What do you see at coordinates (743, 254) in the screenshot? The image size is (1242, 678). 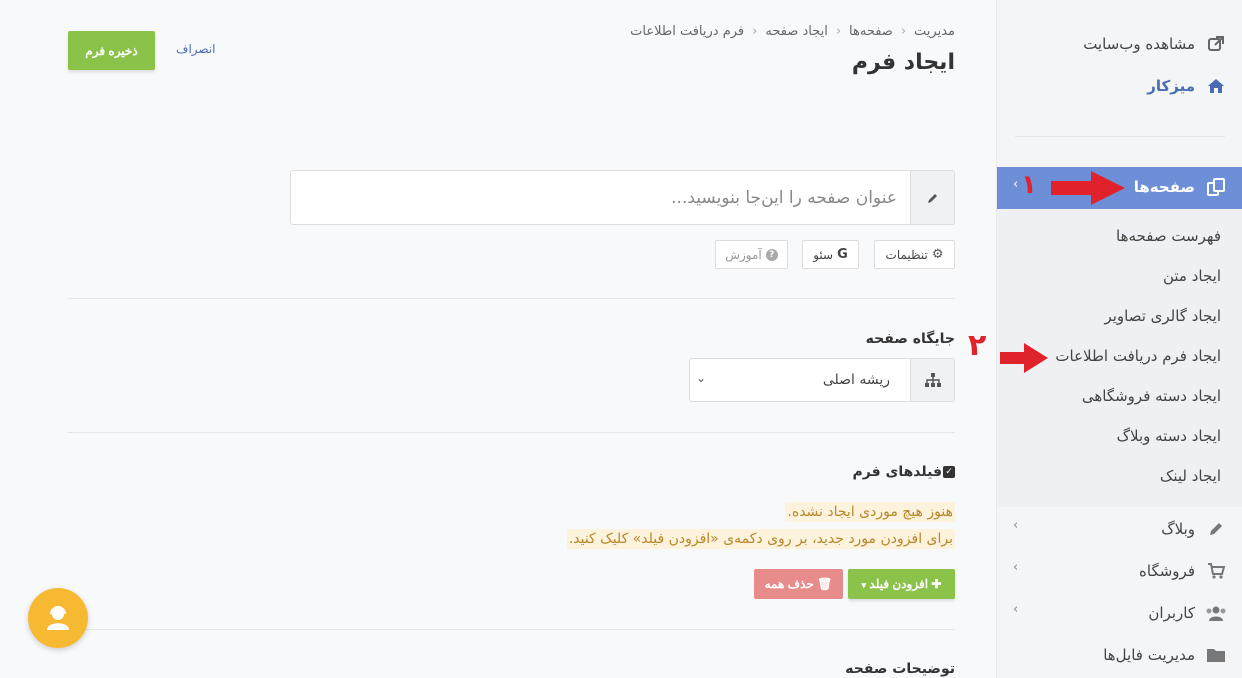 I see `help-button-label: آموزش` at bounding box center [743, 254].